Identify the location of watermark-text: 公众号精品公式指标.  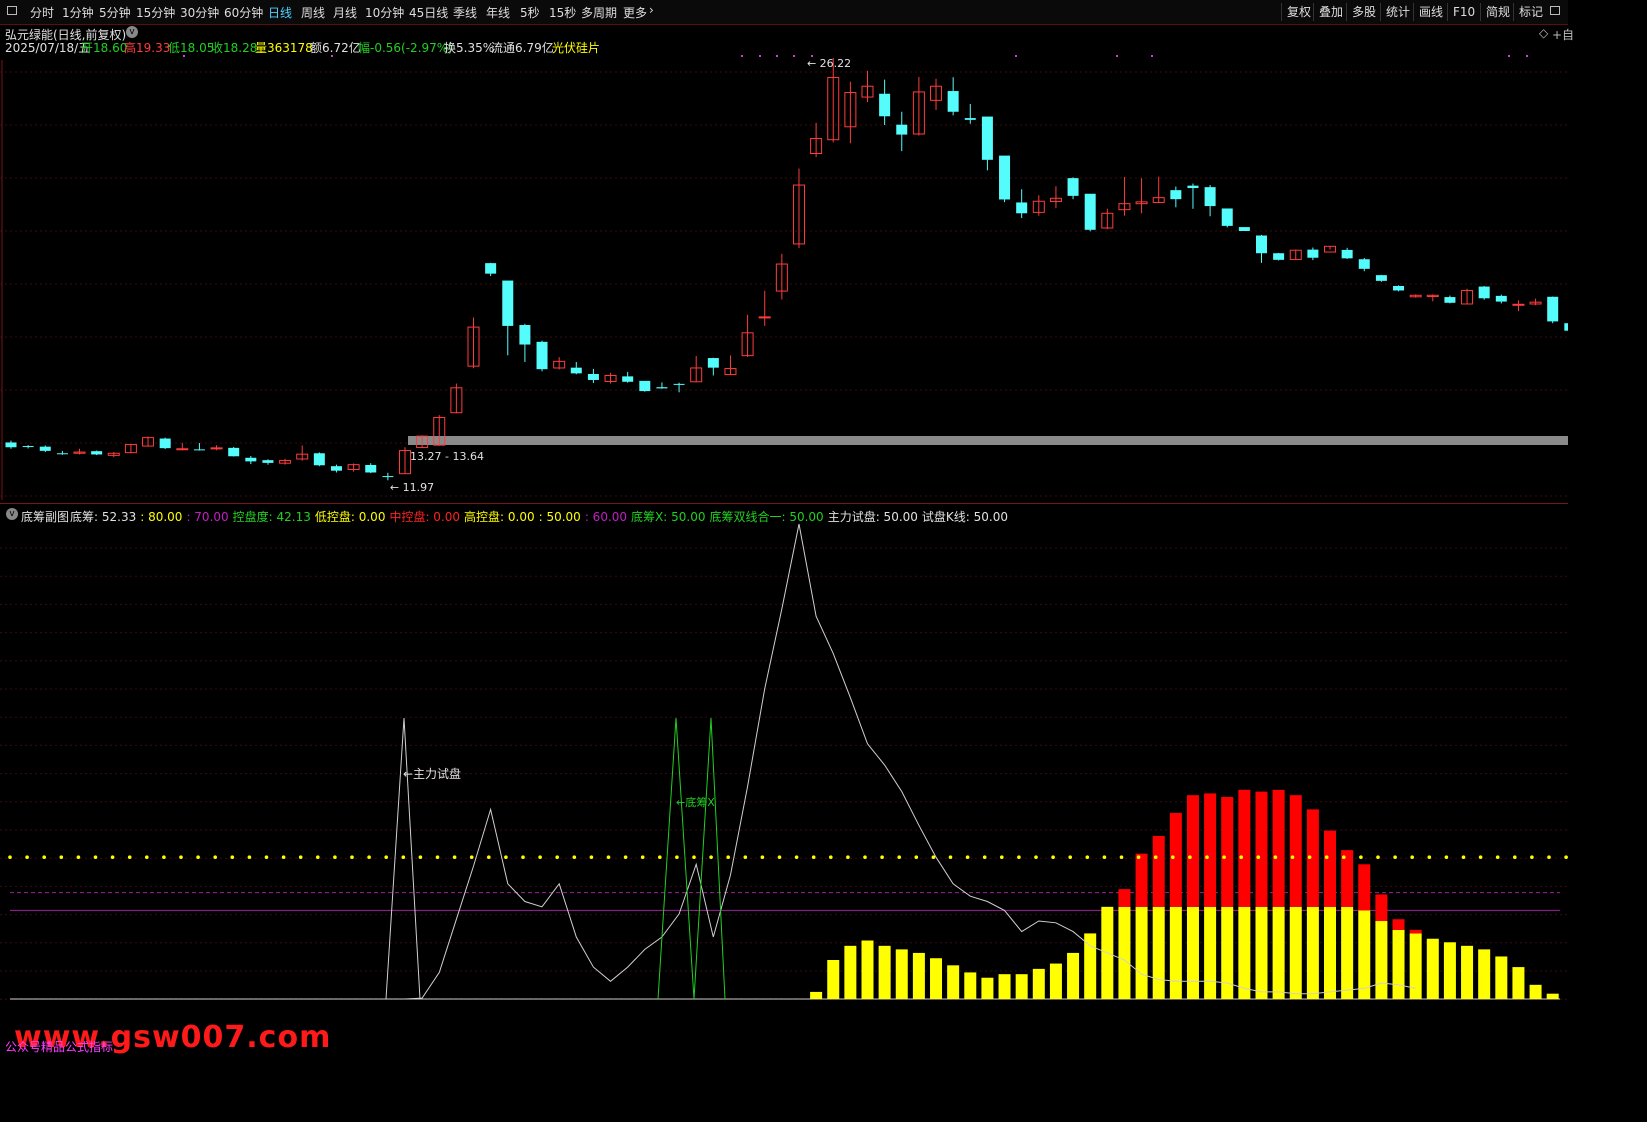
(59, 1047).